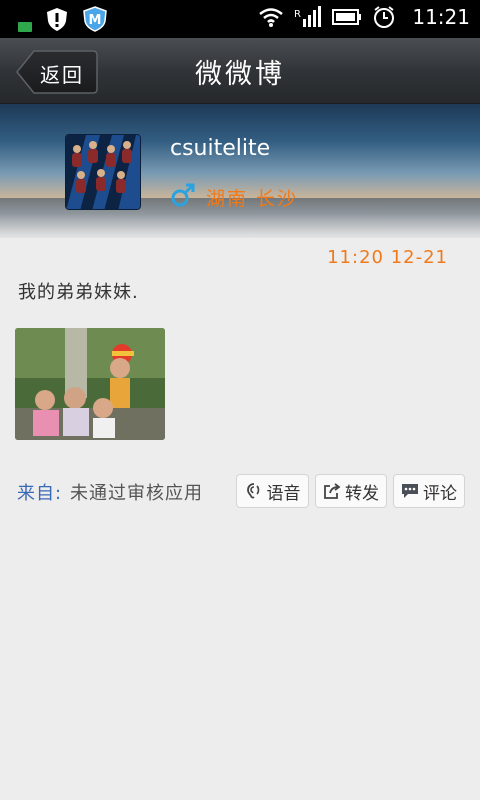 Image resolution: width=480 pixels, height=800 pixels. Describe the element at coordinates (283, 493) in the screenshot. I see `voice-button-label: 语音` at that location.